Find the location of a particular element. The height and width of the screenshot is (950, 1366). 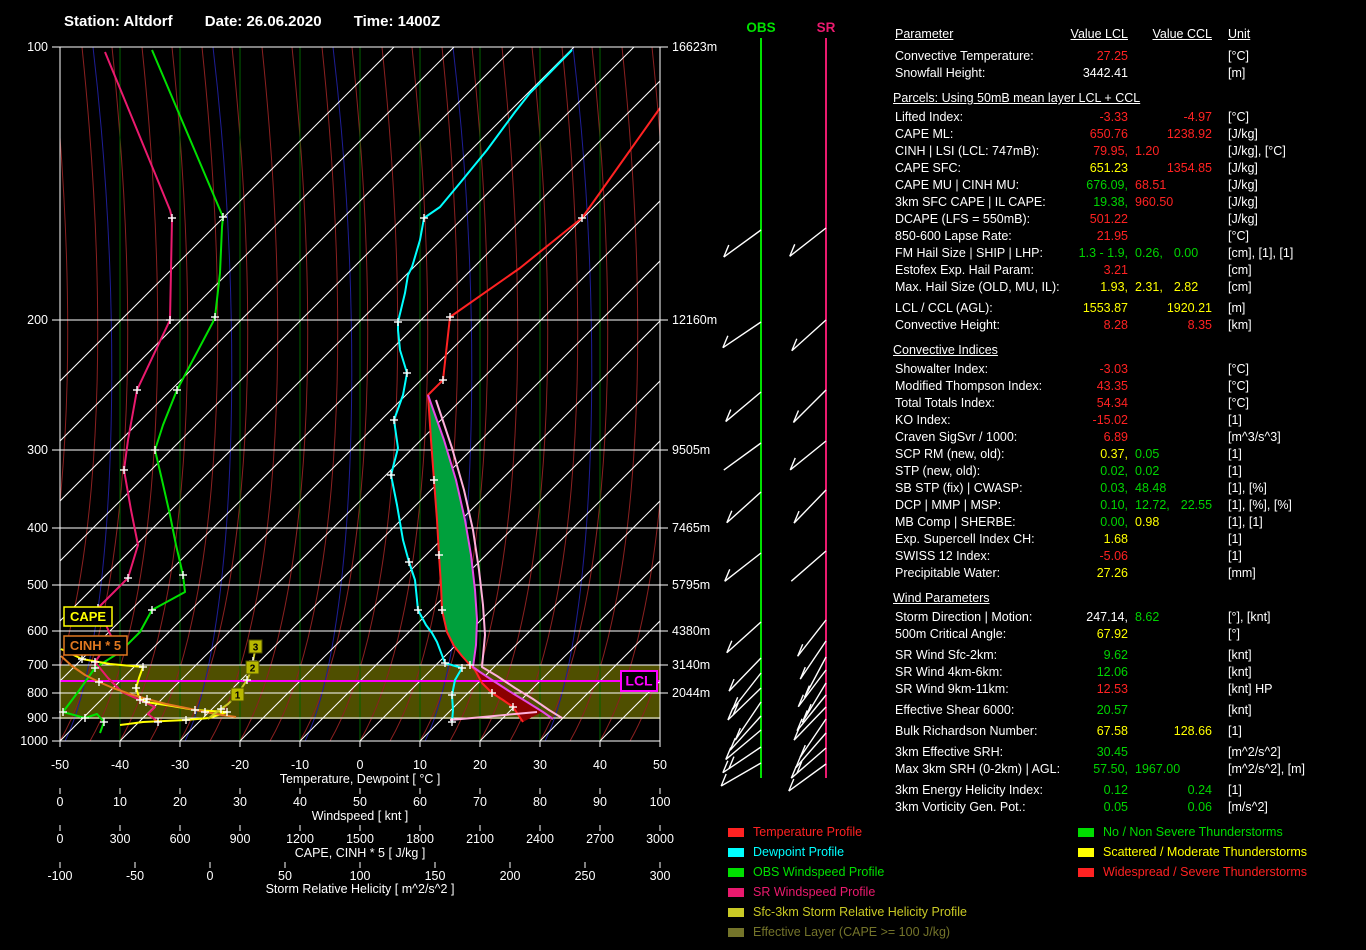

profiles-legend-item: Effective Layer (CAPE >= 100 J/kg) is located at coordinates (847, 932).